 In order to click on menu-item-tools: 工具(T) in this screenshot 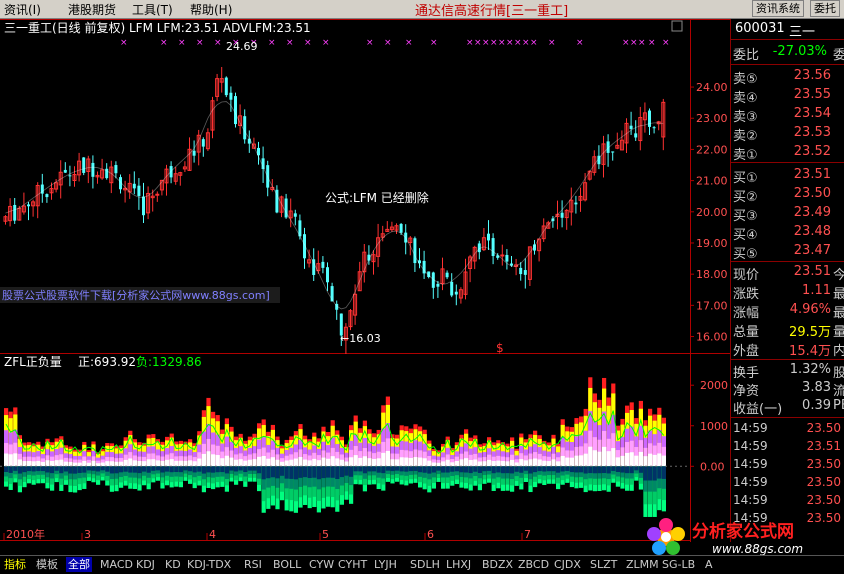, I will do `click(152, 9)`.